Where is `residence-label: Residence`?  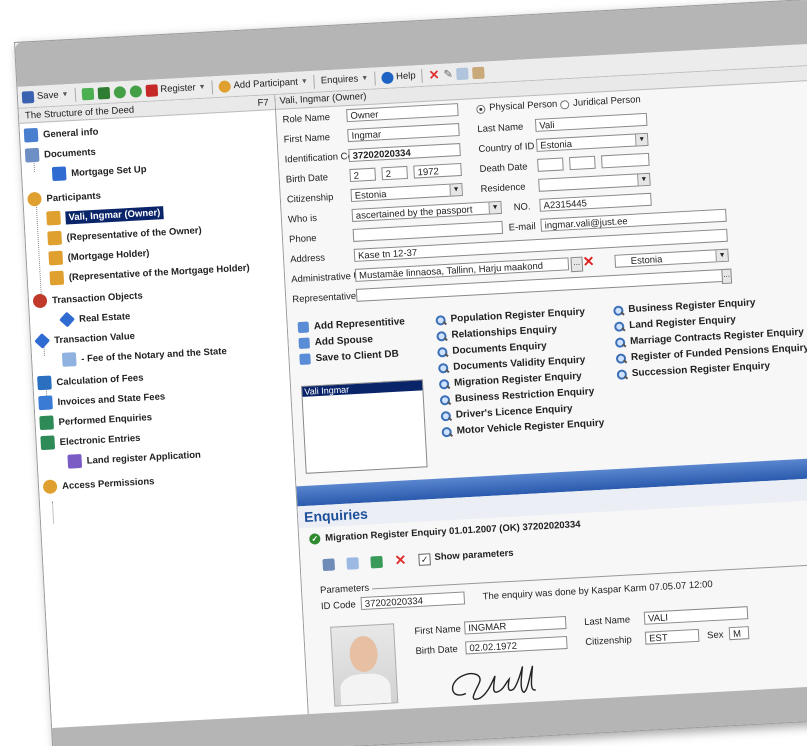 residence-label: Residence is located at coordinates (503, 188).